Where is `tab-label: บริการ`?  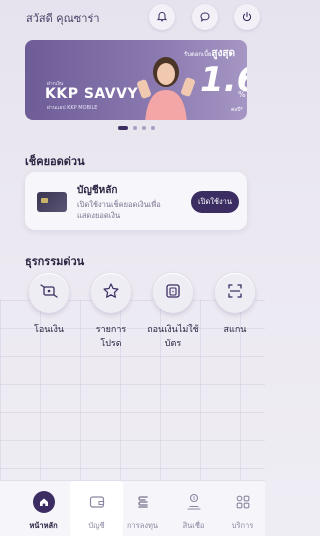 tab-label: บริการ is located at coordinates (242, 525).